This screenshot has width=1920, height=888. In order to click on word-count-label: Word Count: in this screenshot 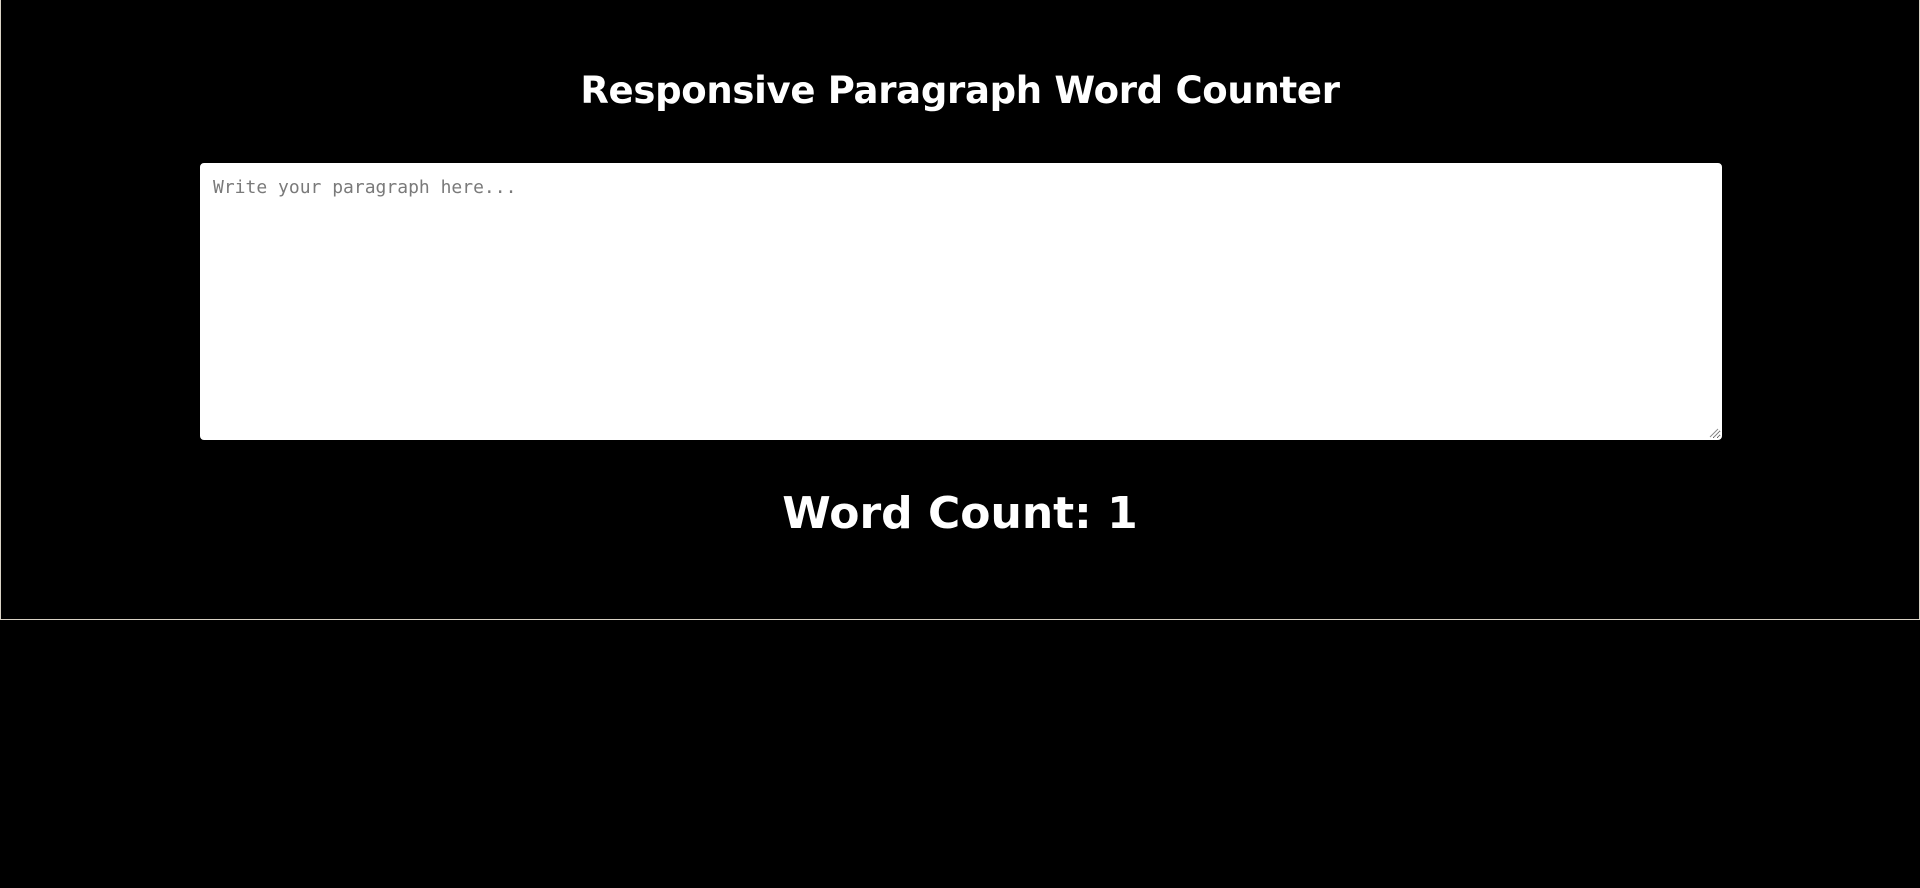, I will do `click(945, 513)`.